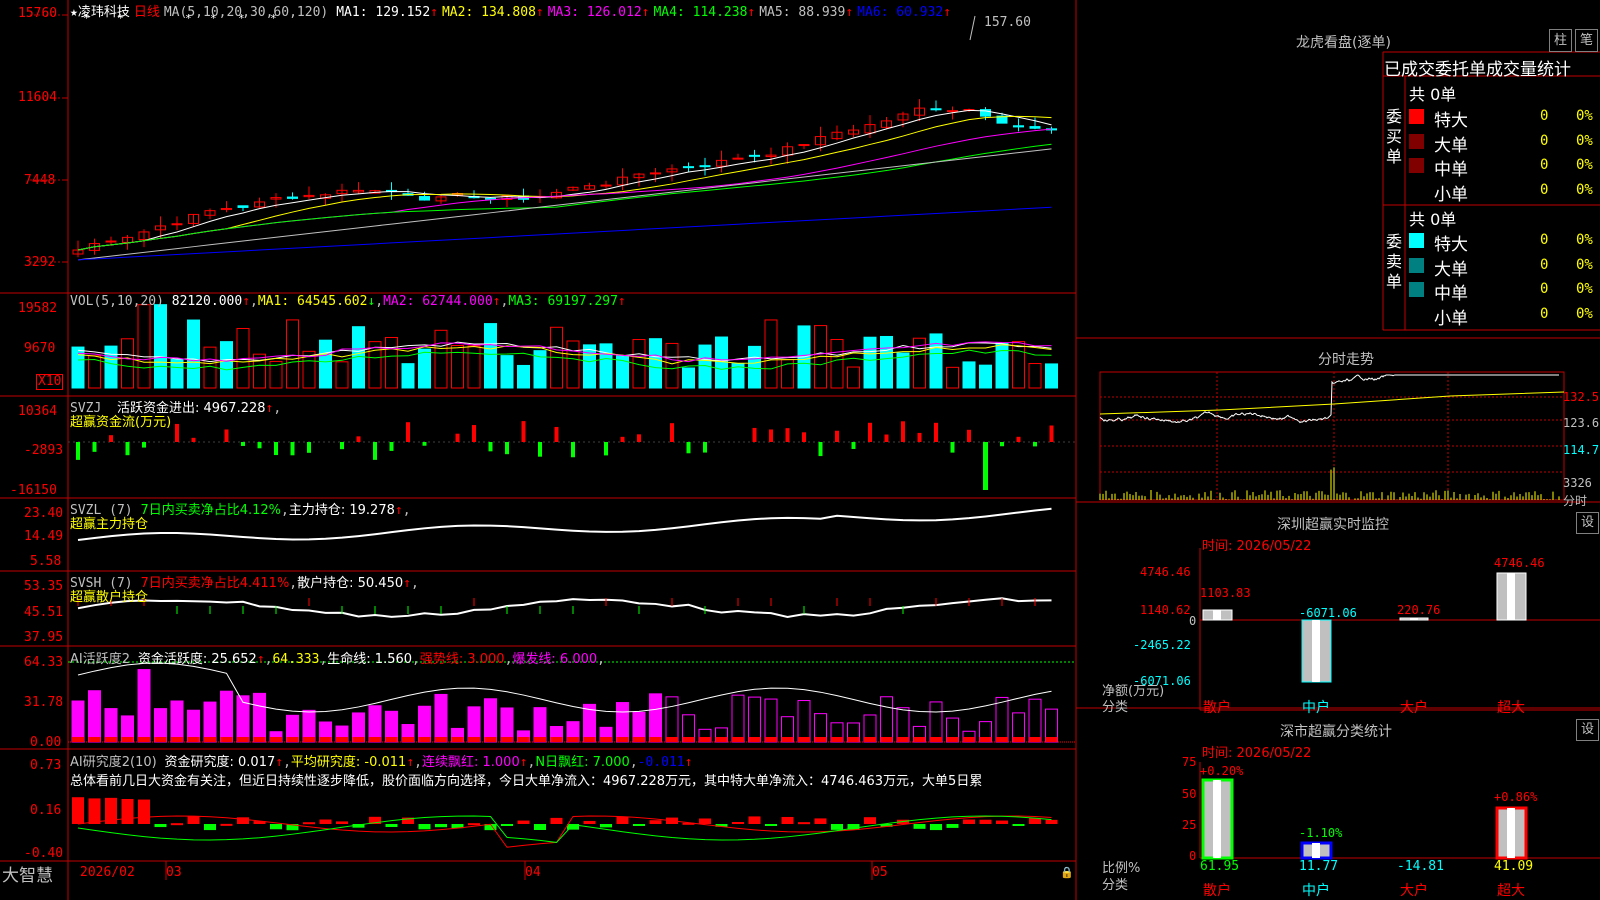 The image size is (1600, 900). I want to click on period-label: 日线, so click(147, 12).